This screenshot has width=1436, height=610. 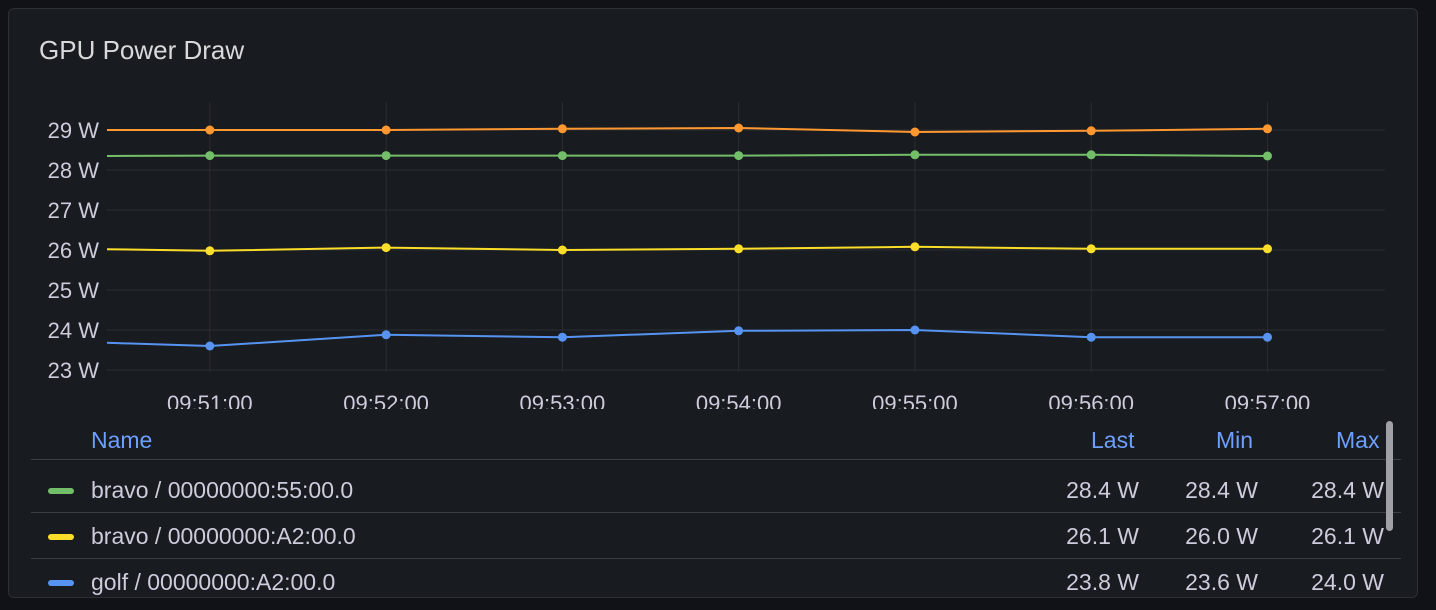 I want to click on y-tick-label: 28 W, so click(x=74, y=170).